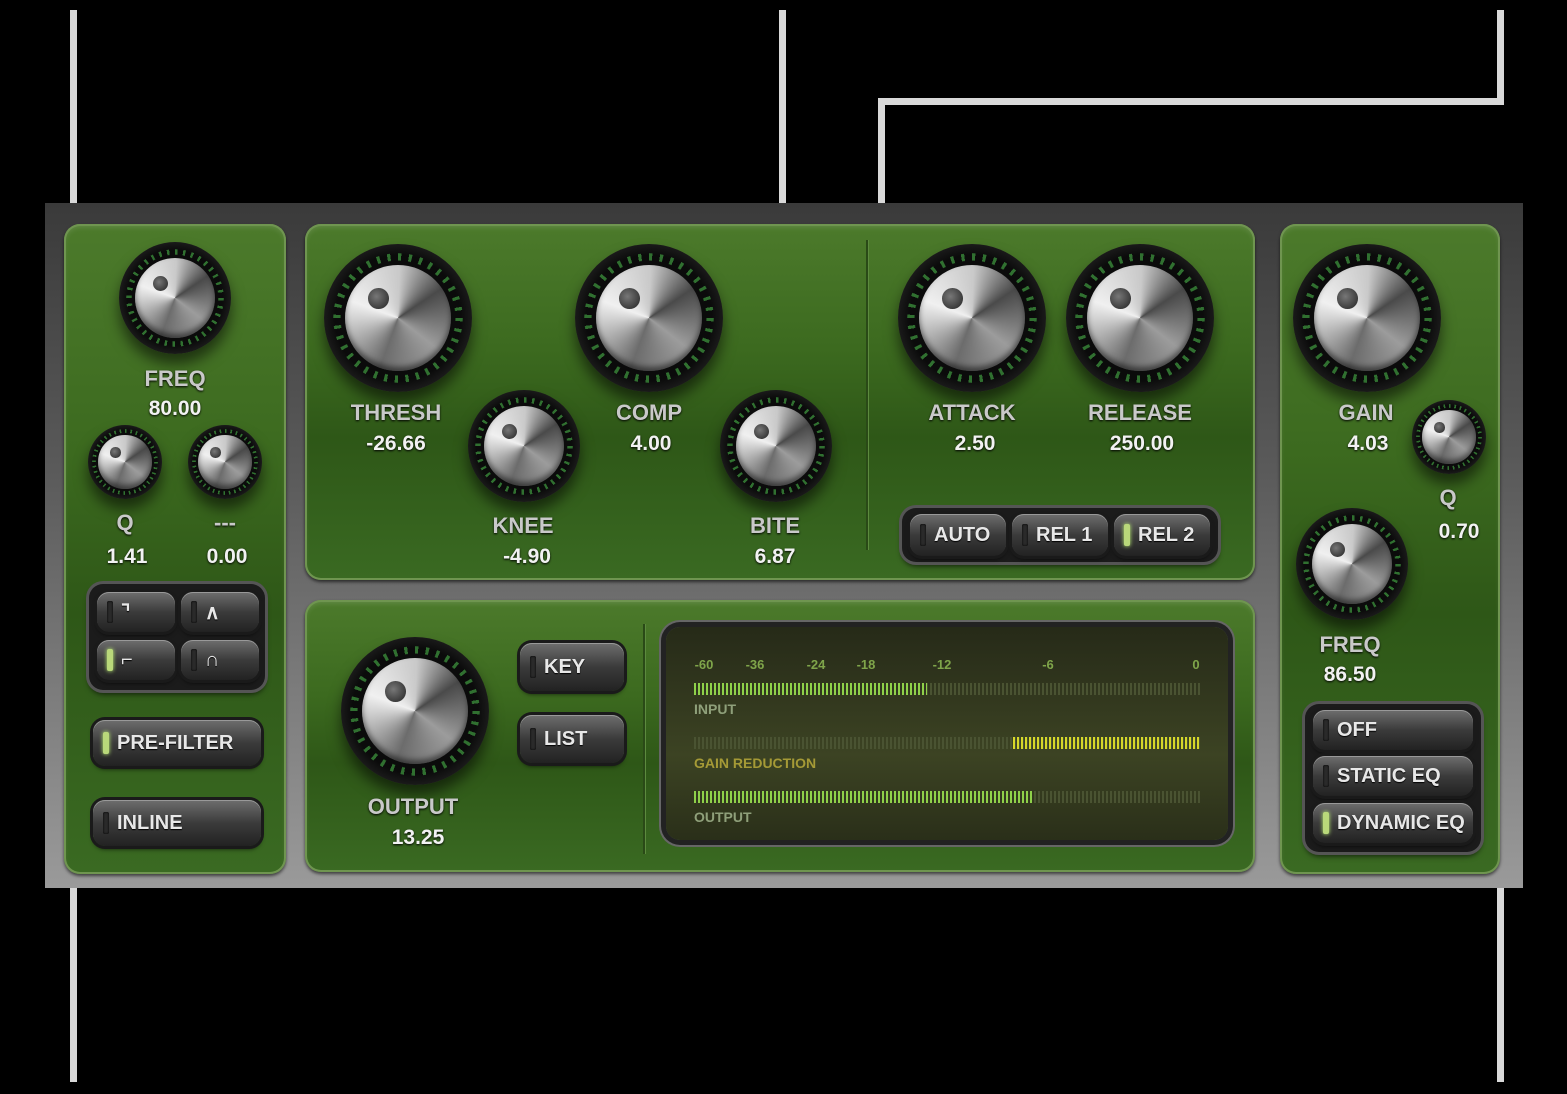 The width and height of the screenshot is (1567, 1094). I want to click on eq-freq-knob, so click(1352, 564).